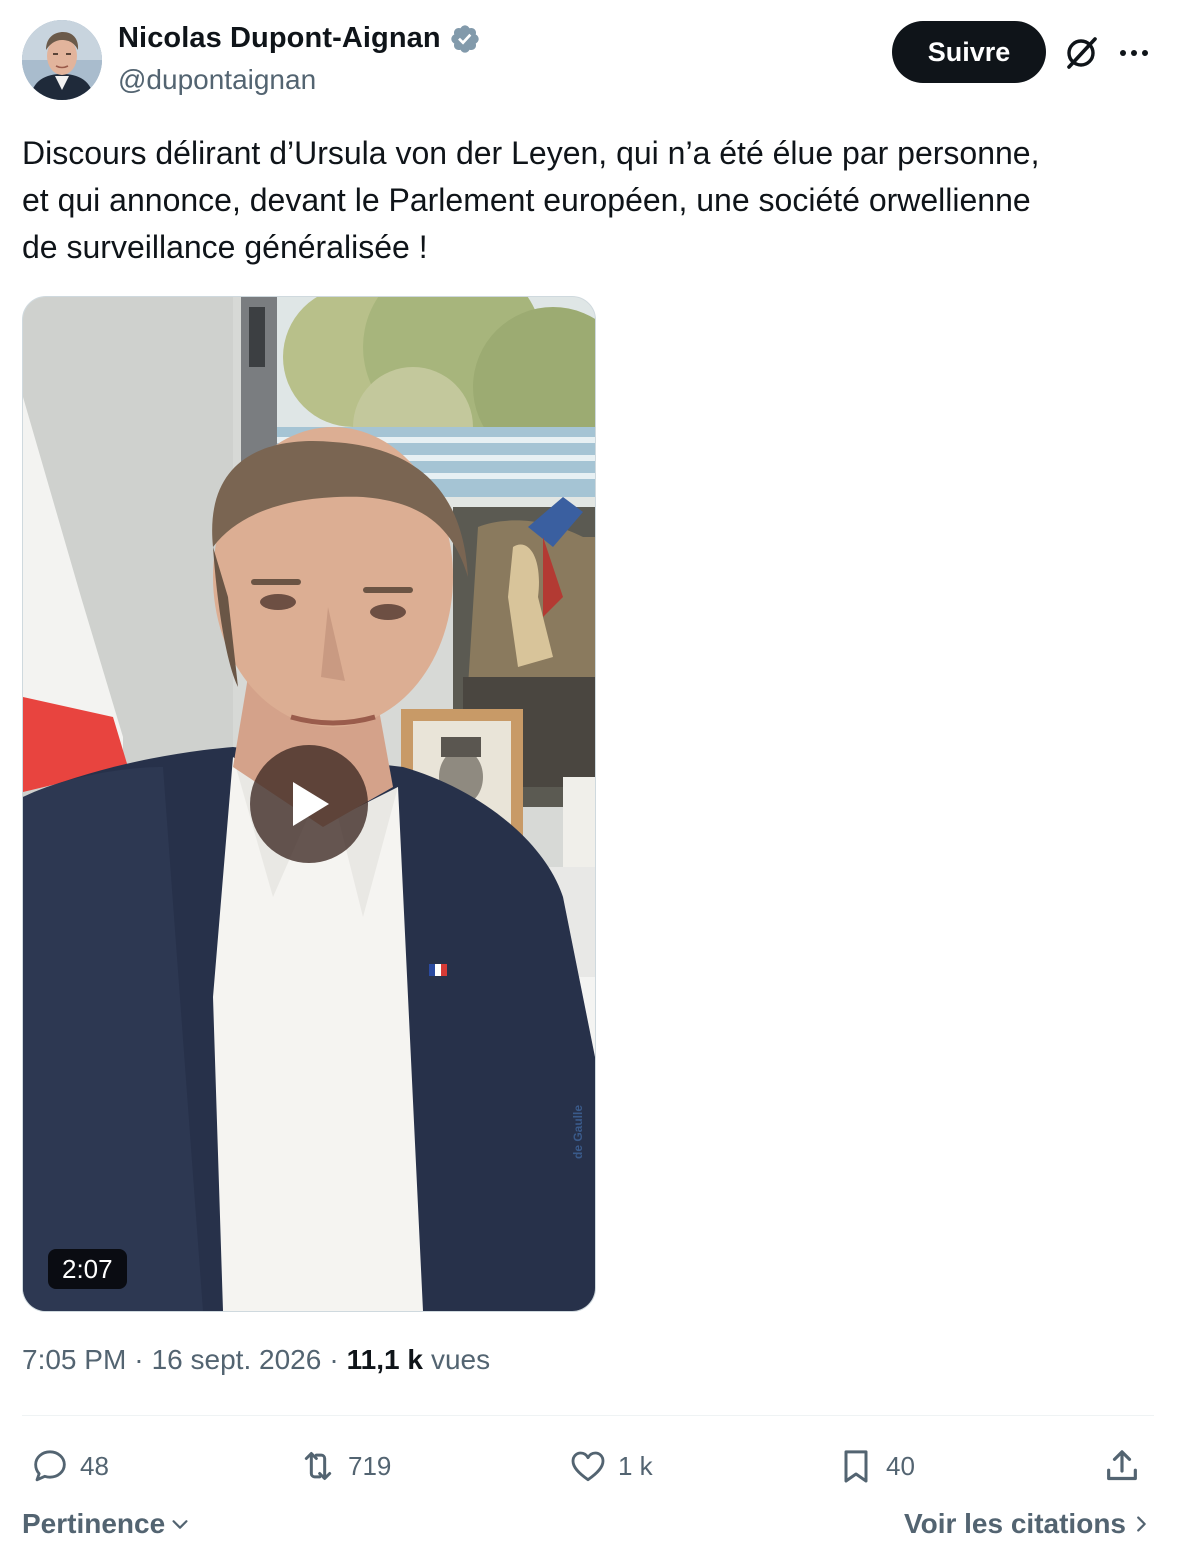  What do you see at coordinates (62, 60) in the screenshot?
I see `avatar` at bounding box center [62, 60].